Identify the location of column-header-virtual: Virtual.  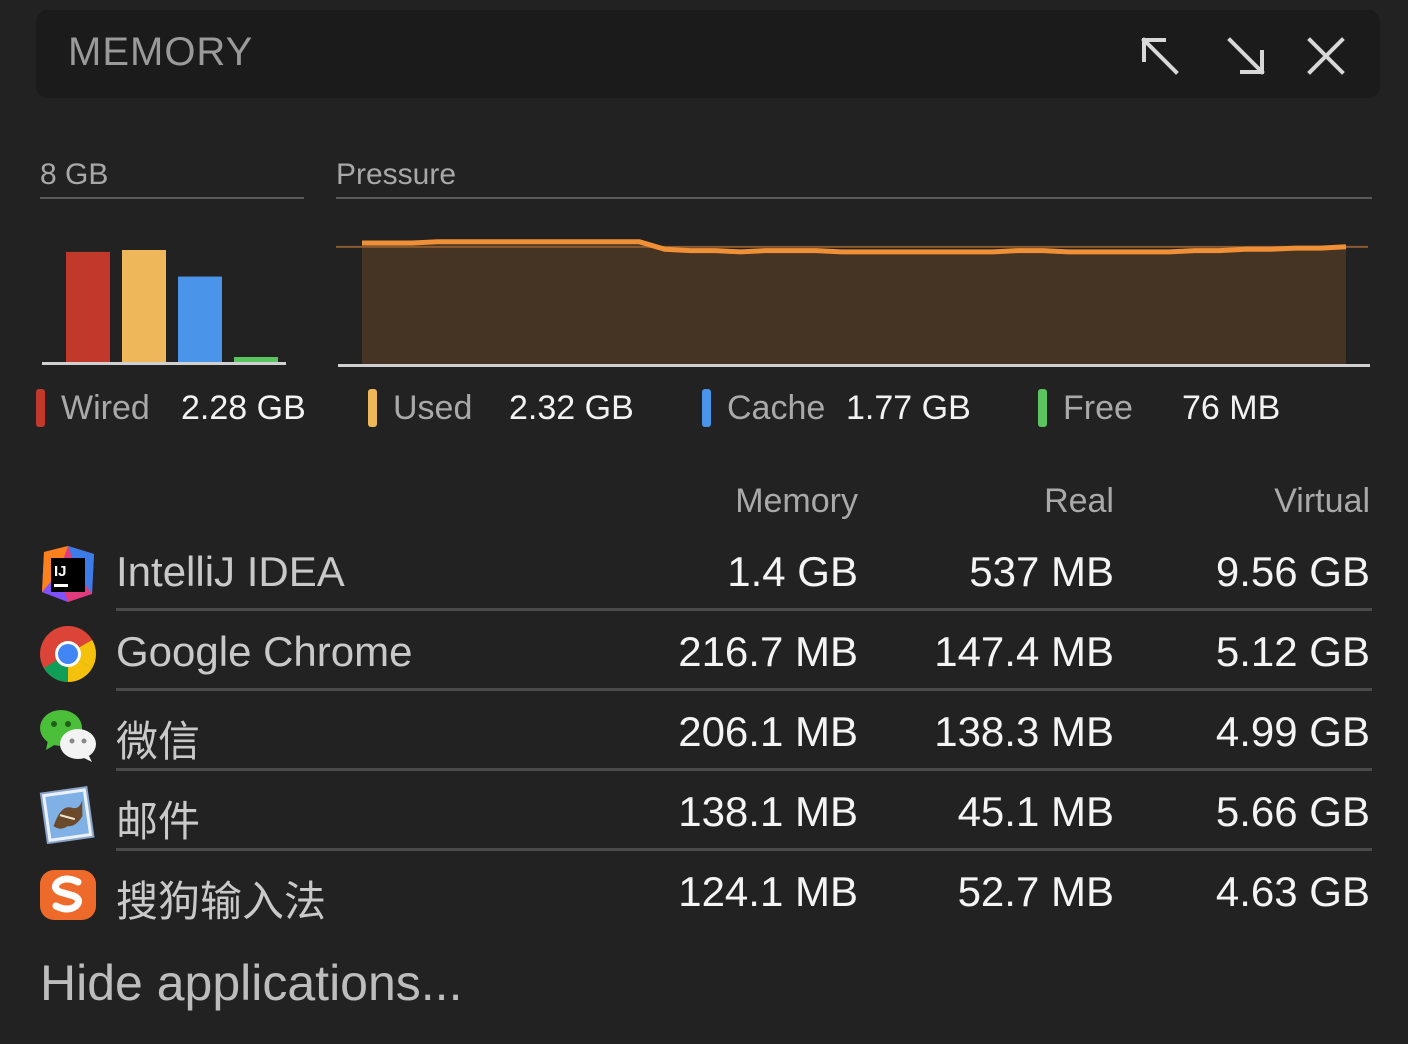
(1255, 501).